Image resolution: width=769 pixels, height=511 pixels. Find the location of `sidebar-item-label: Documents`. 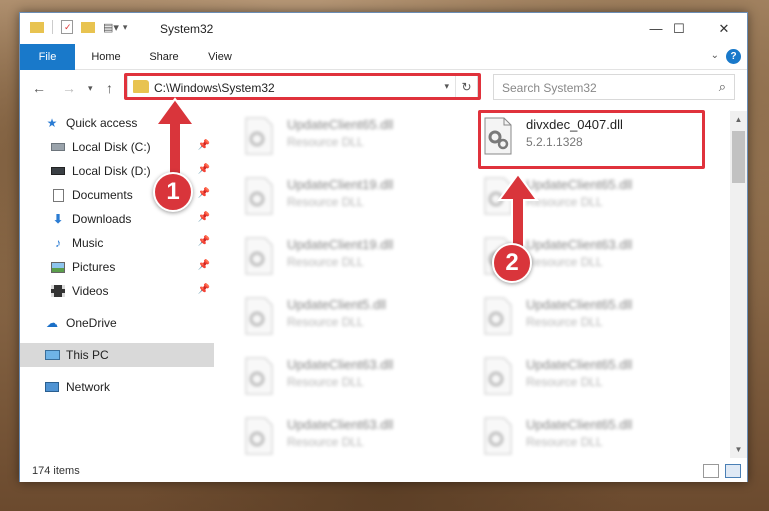

sidebar-item-label: Documents is located at coordinates (102, 195).